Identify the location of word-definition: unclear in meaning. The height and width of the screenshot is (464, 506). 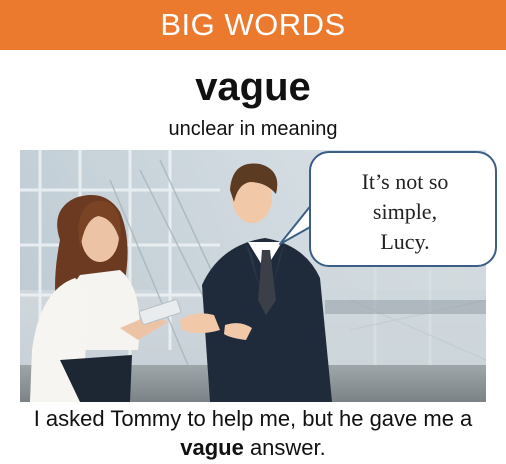
(253, 129).